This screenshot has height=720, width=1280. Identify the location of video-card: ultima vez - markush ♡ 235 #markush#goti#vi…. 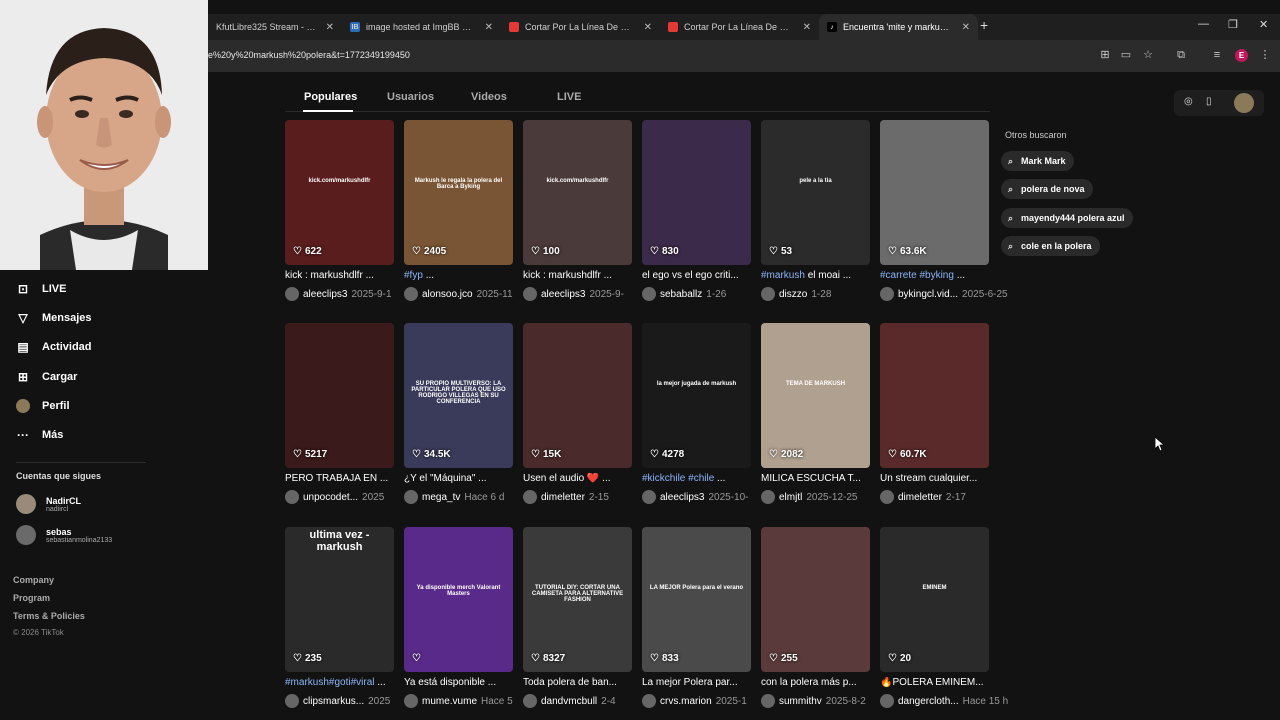
(339, 617).